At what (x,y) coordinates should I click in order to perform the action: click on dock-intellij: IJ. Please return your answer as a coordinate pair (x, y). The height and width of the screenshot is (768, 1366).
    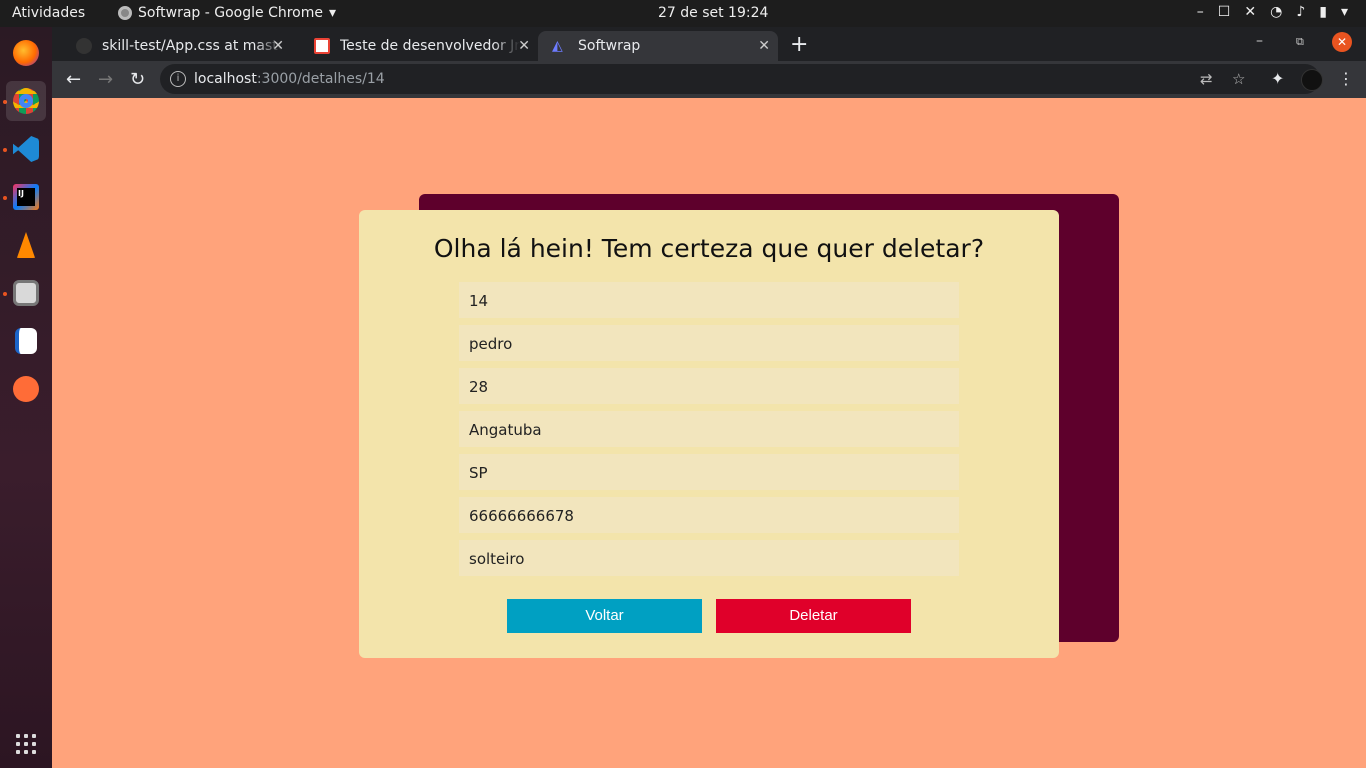
    Looking at the image, I should click on (26, 197).